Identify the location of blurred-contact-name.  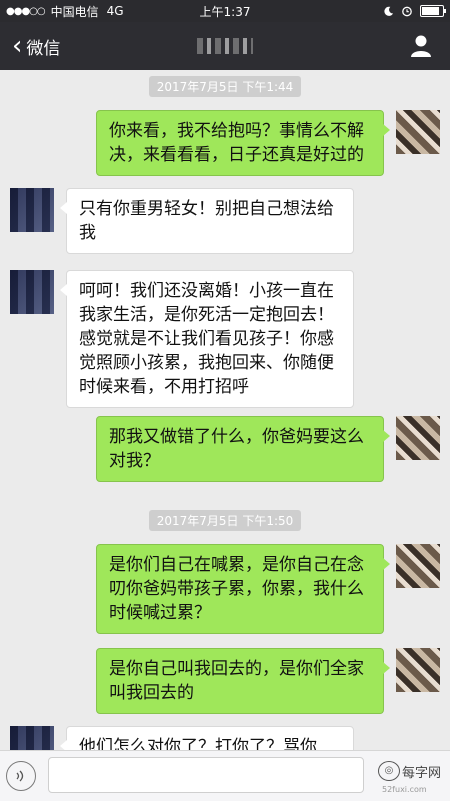
(225, 46).